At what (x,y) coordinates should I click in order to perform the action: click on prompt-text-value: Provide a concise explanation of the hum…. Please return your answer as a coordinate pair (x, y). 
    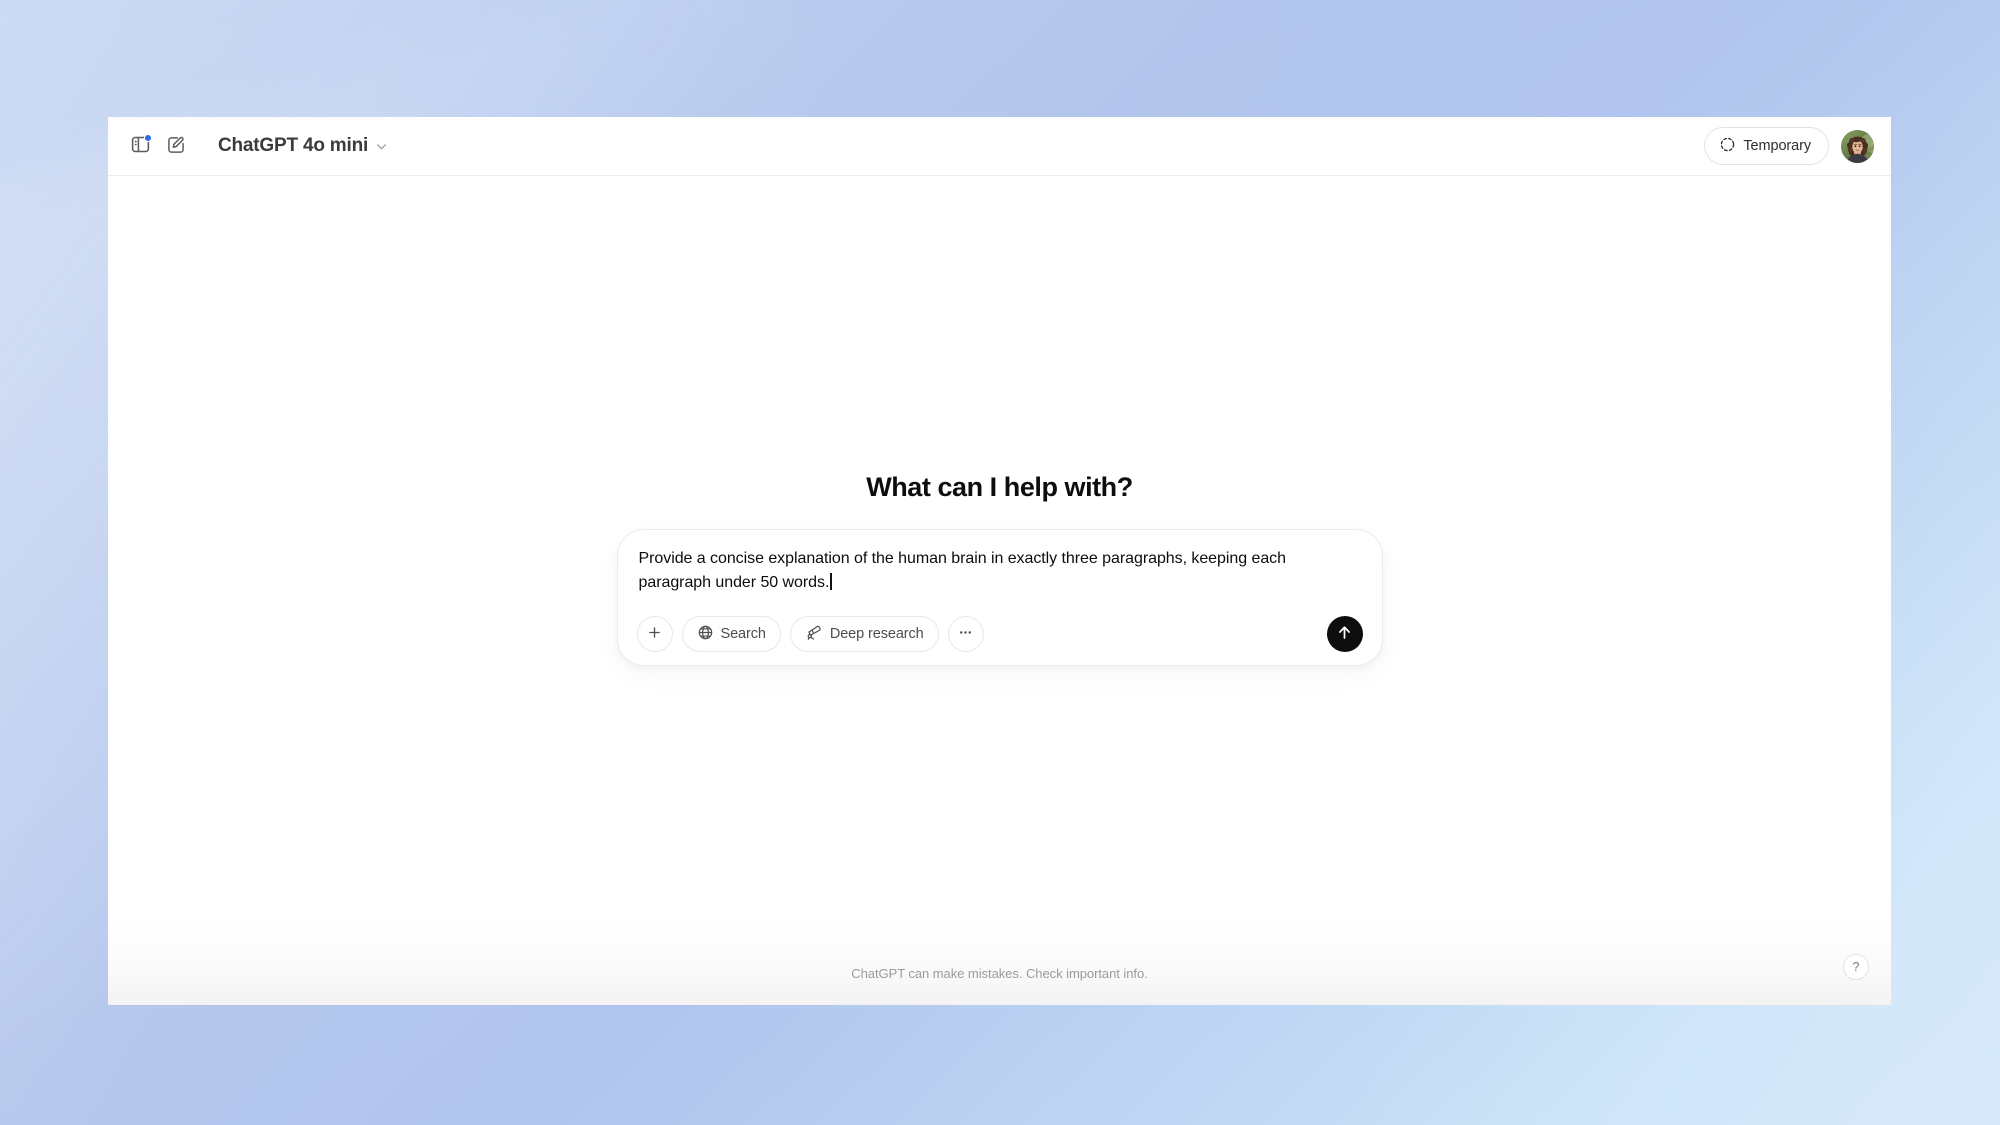
    Looking at the image, I should click on (964, 570).